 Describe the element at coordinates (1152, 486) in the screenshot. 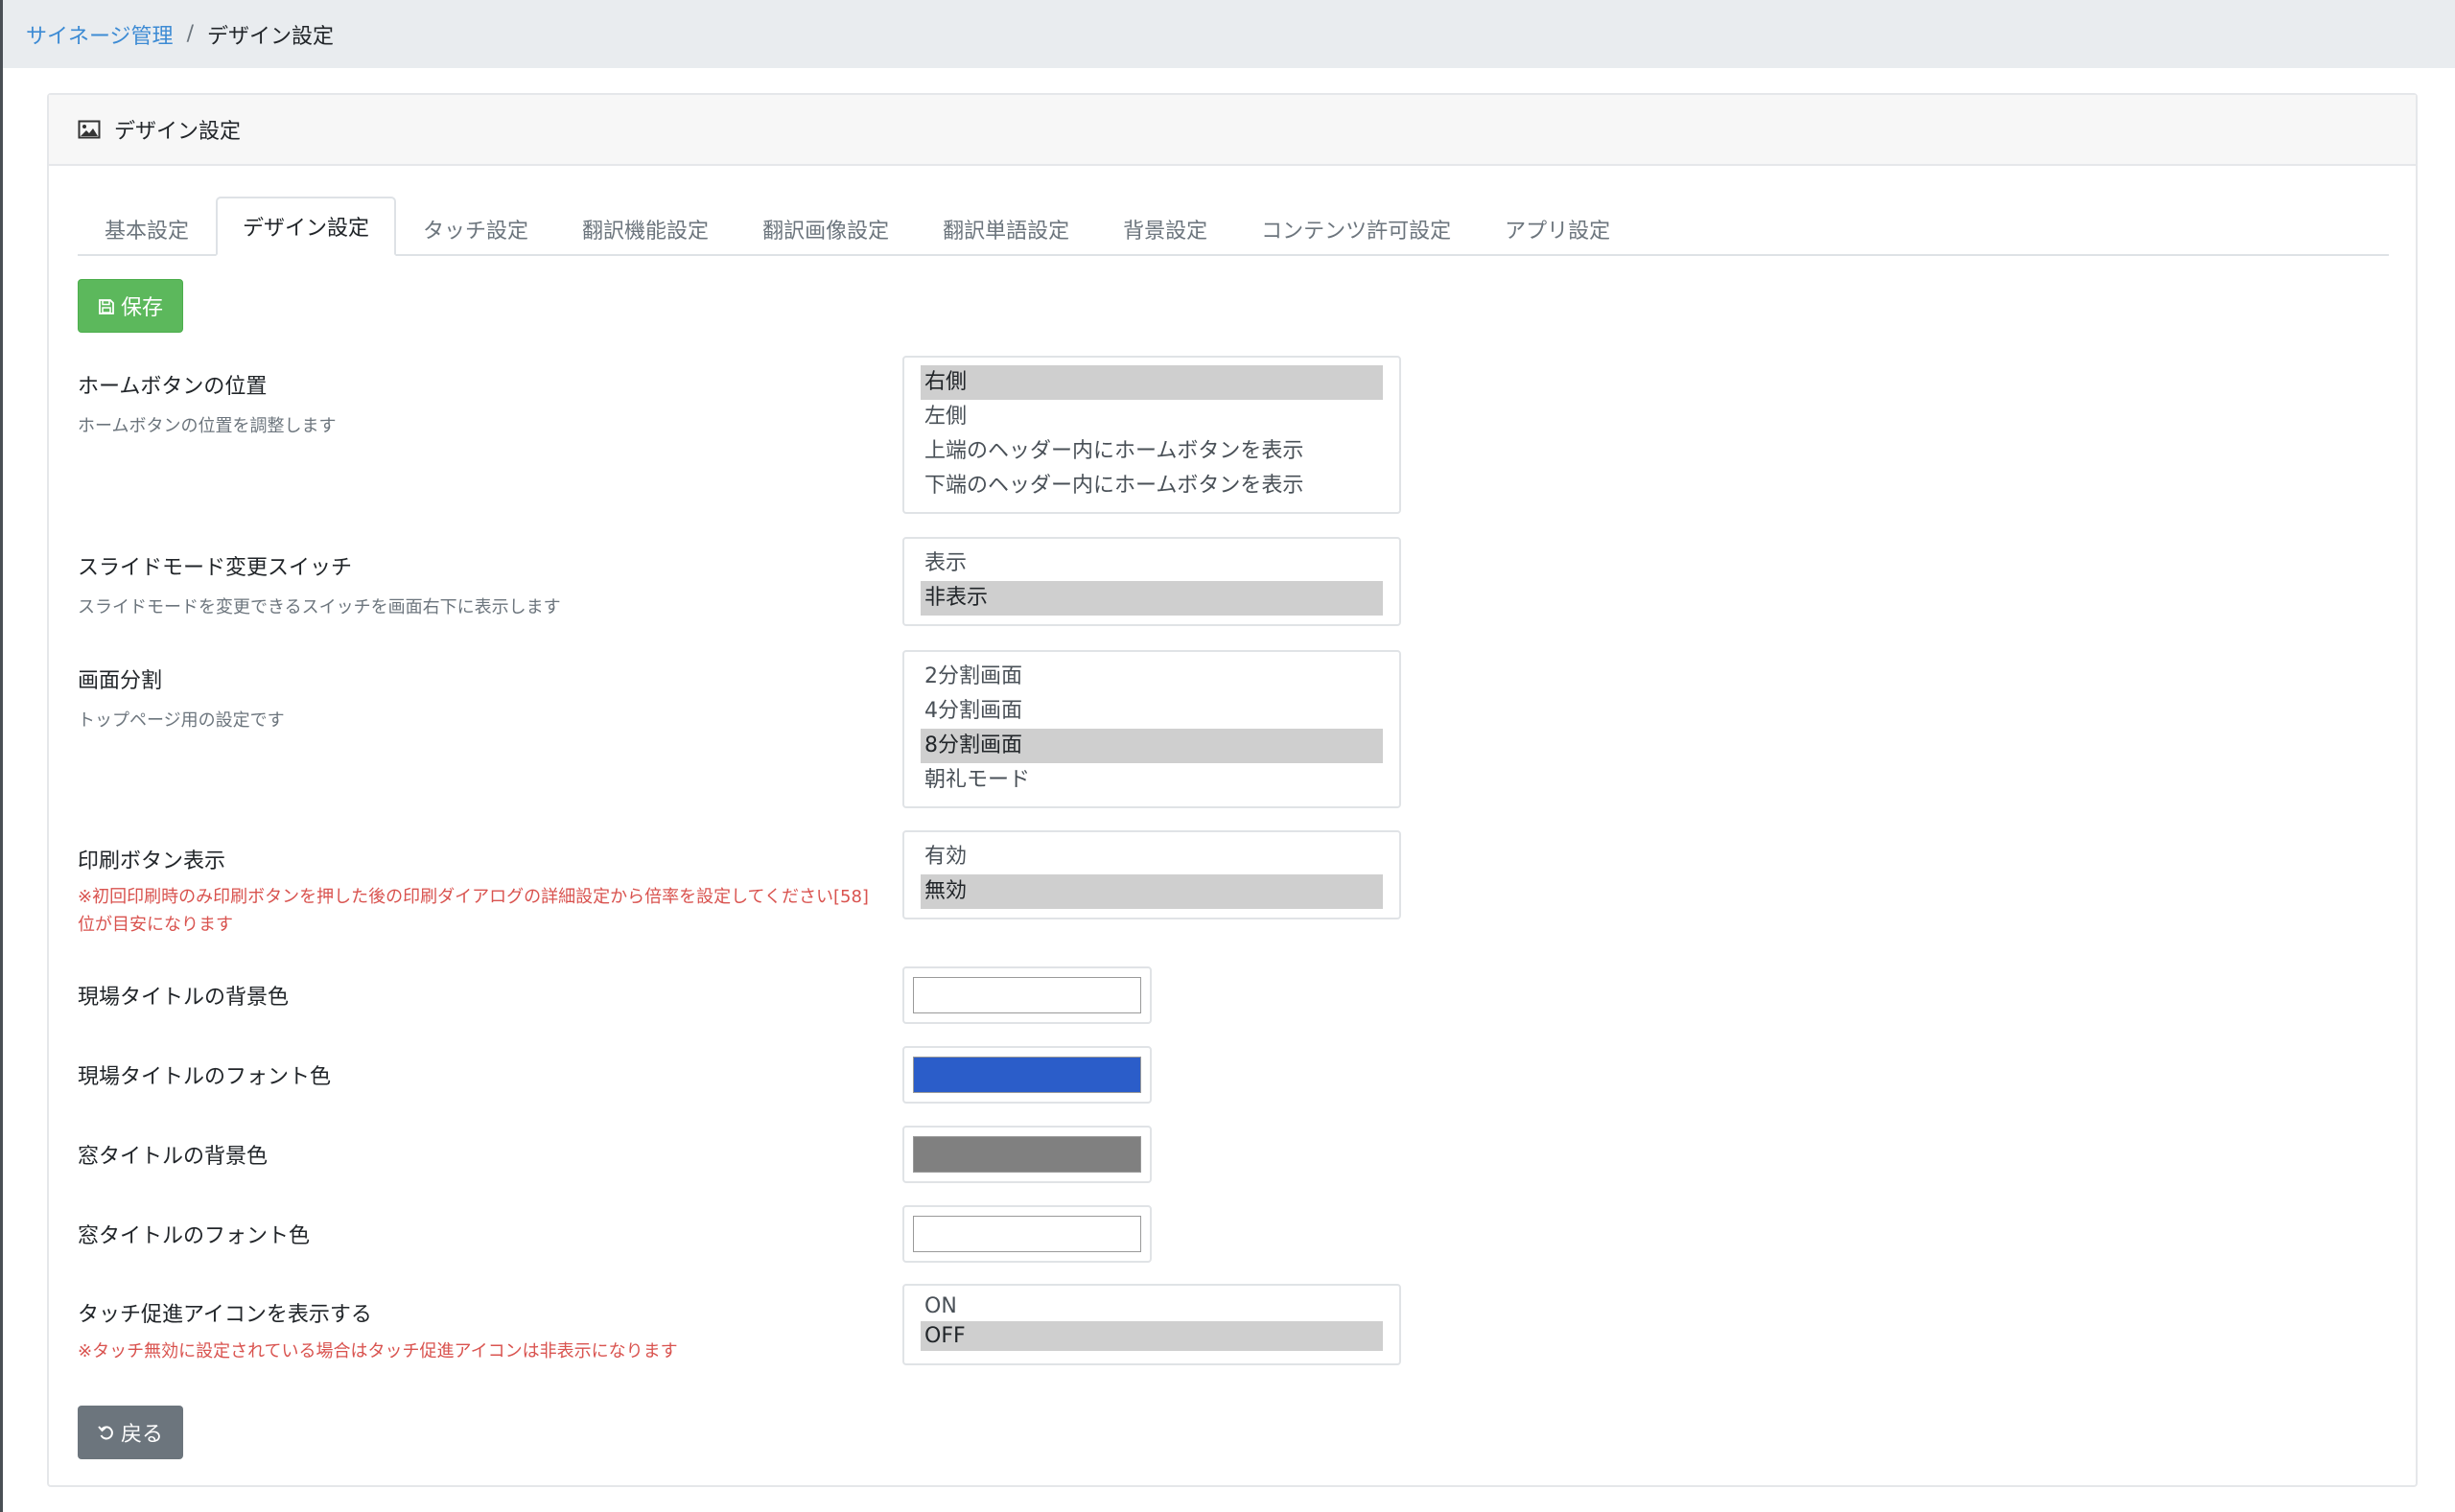

I see `option-bottom-header: 下端のヘッダー内にホームボタンを表示` at that location.